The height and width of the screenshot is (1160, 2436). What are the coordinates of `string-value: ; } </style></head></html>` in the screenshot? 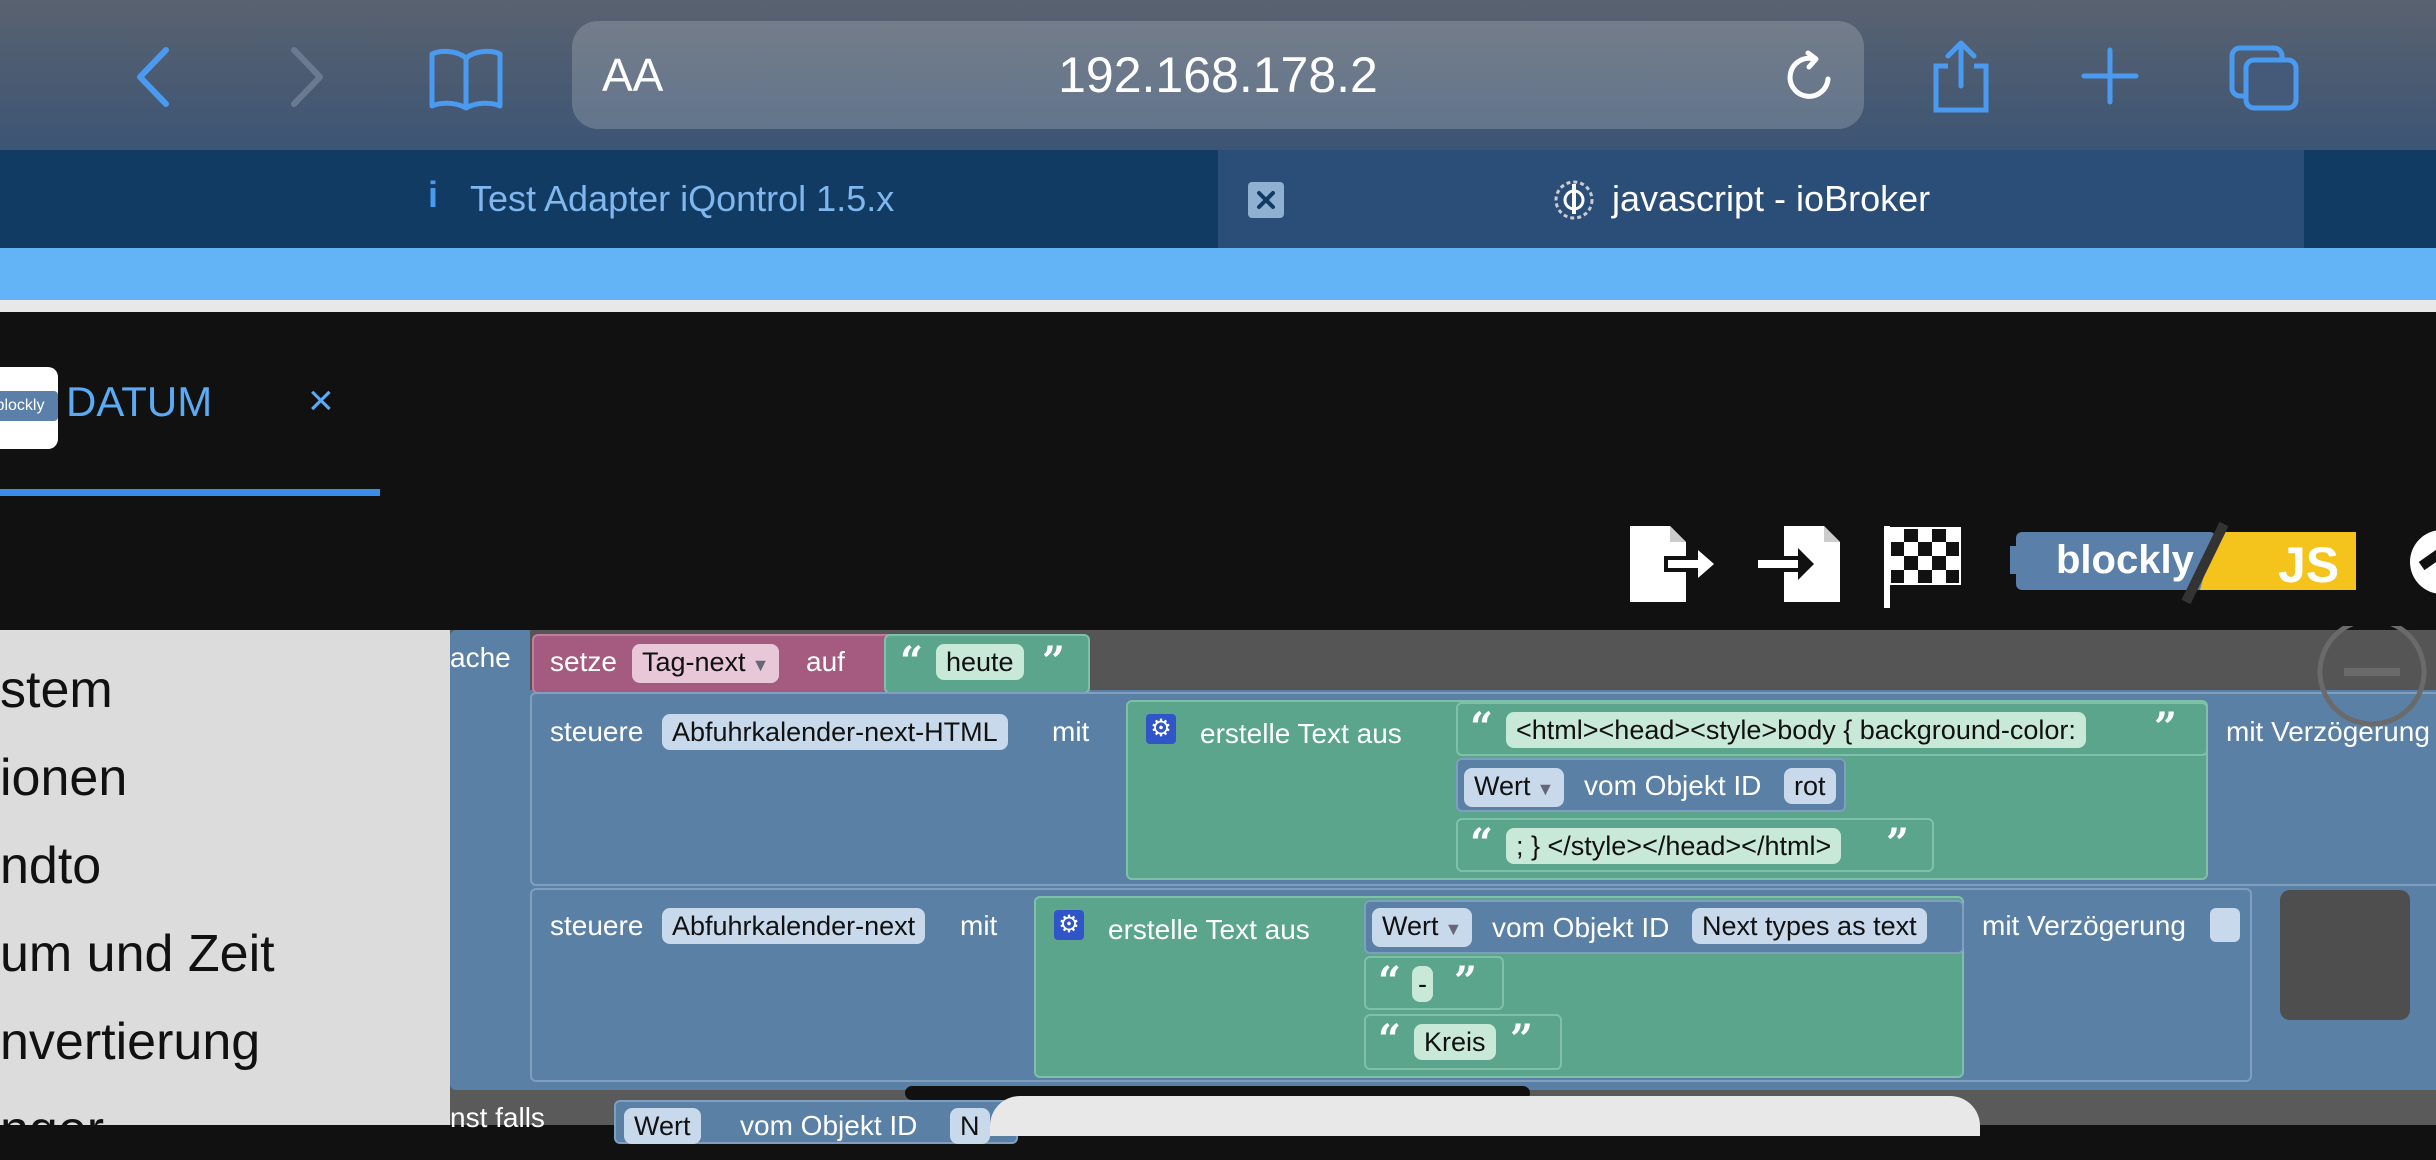 It's located at (1674, 846).